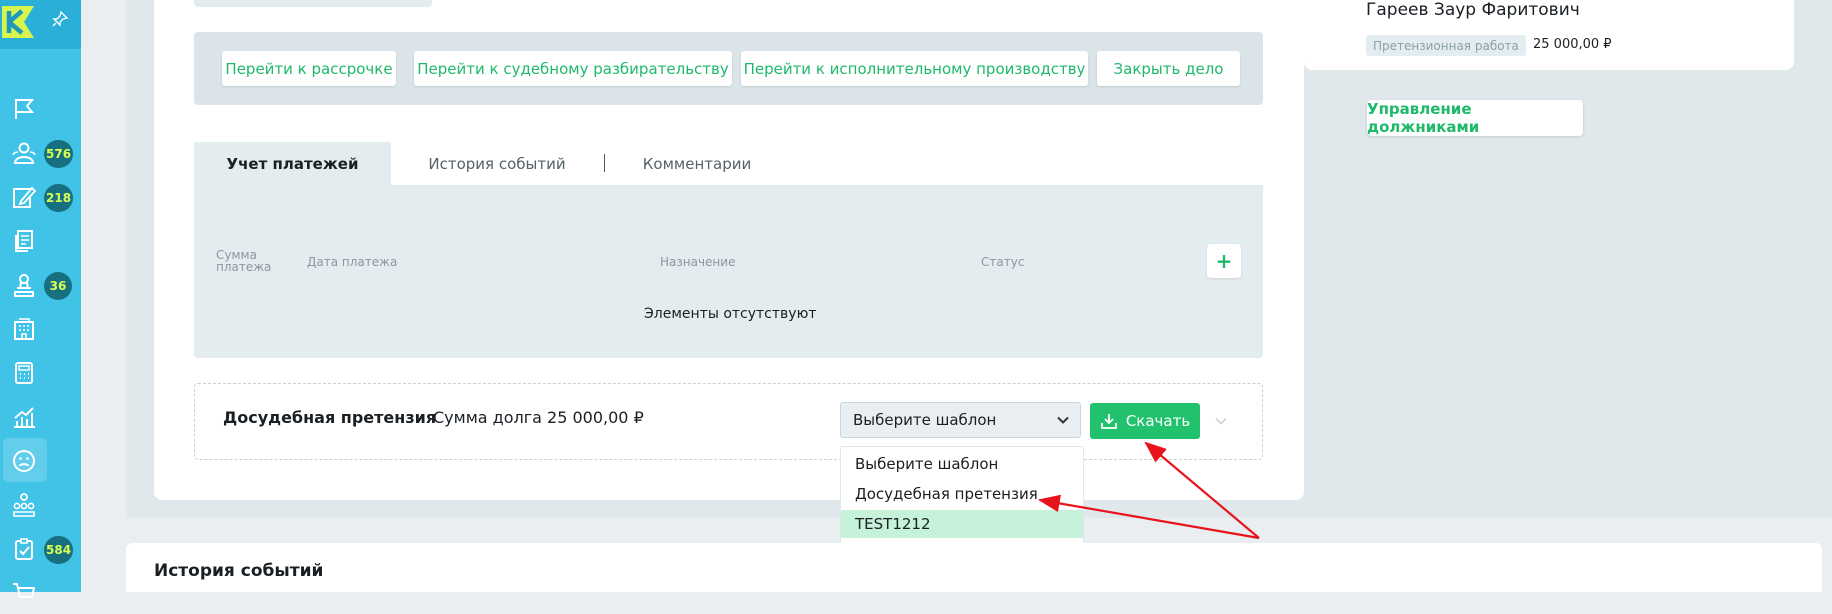 Image resolution: width=1832 pixels, height=614 pixels. Describe the element at coordinates (962, 464) in the screenshot. I see `template-option: Выберите шаблон` at that location.